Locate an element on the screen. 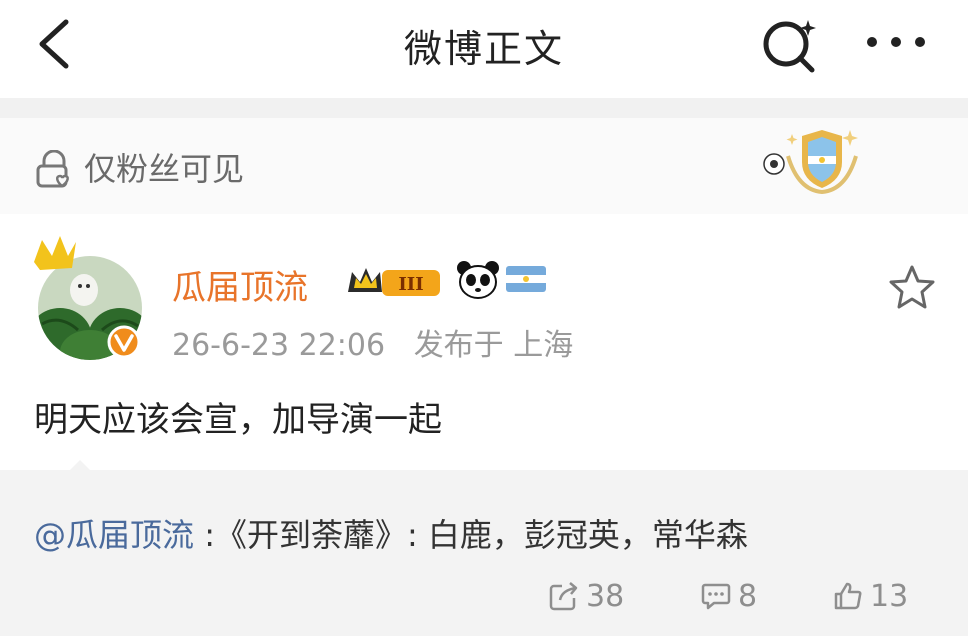  avatar is located at coordinates (90, 297).